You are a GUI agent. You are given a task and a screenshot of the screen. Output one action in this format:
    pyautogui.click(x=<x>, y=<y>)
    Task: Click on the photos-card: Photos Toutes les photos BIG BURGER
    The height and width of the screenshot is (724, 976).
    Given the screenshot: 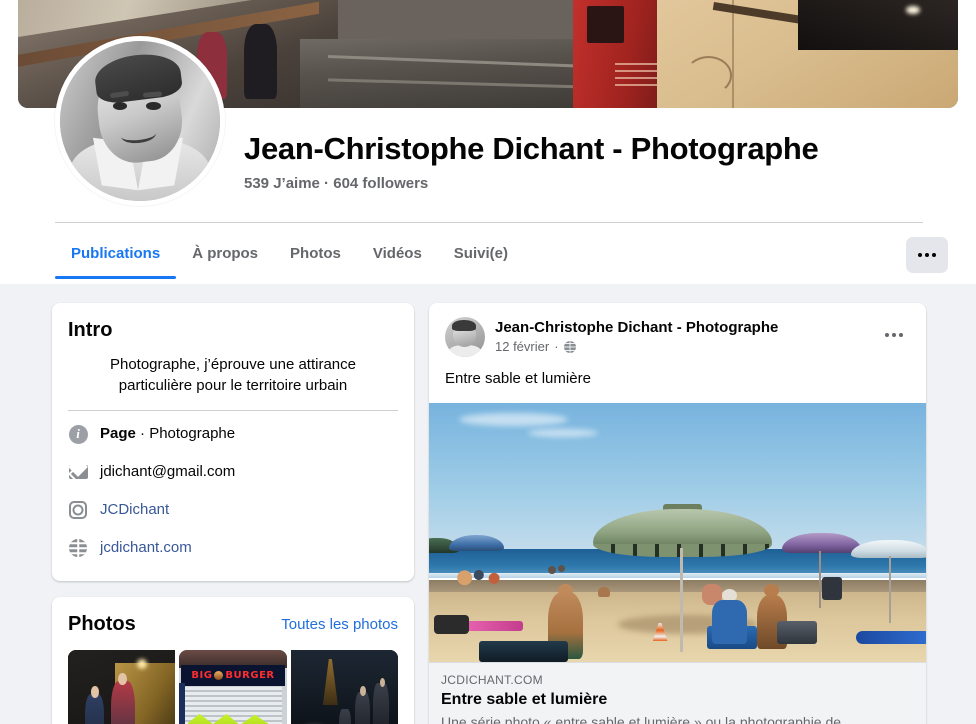 What is the action you would take?
    pyautogui.click(x=233, y=660)
    